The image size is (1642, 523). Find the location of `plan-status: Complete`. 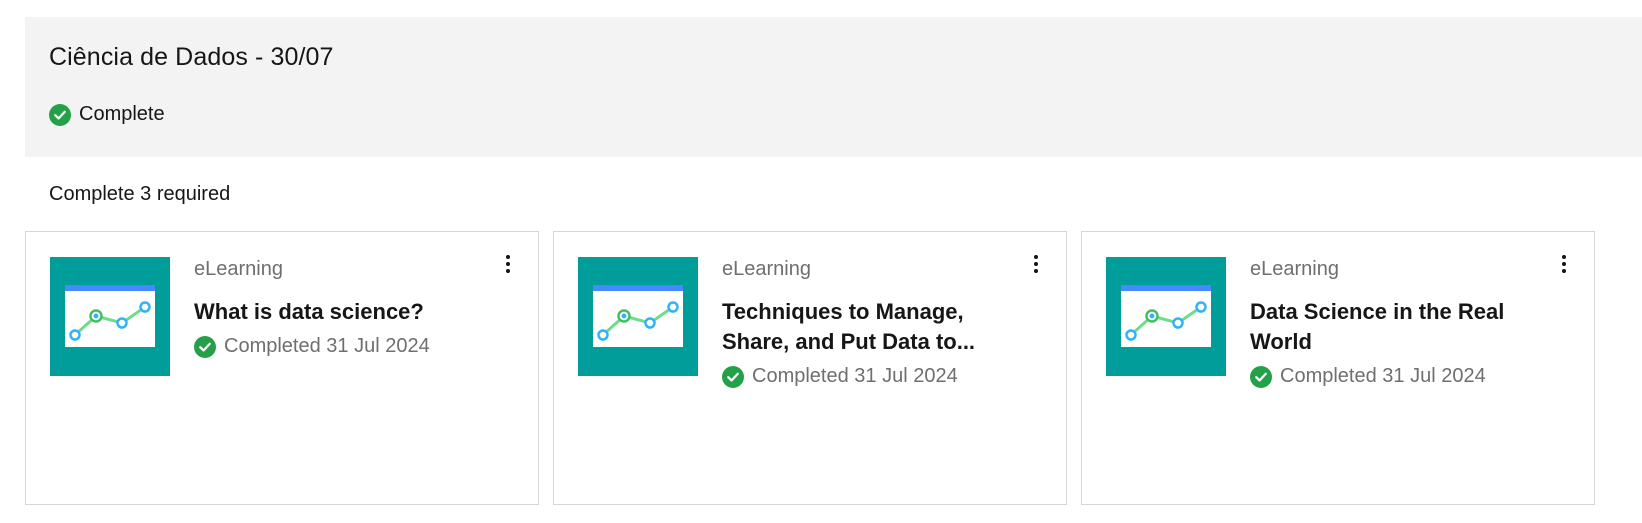

plan-status: Complete is located at coordinates (107, 114).